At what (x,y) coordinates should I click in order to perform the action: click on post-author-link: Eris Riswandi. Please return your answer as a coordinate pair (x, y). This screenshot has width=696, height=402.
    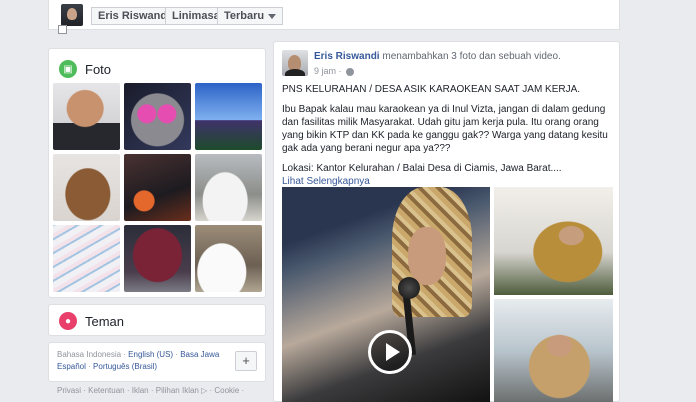
    Looking at the image, I should click on (347, 56).